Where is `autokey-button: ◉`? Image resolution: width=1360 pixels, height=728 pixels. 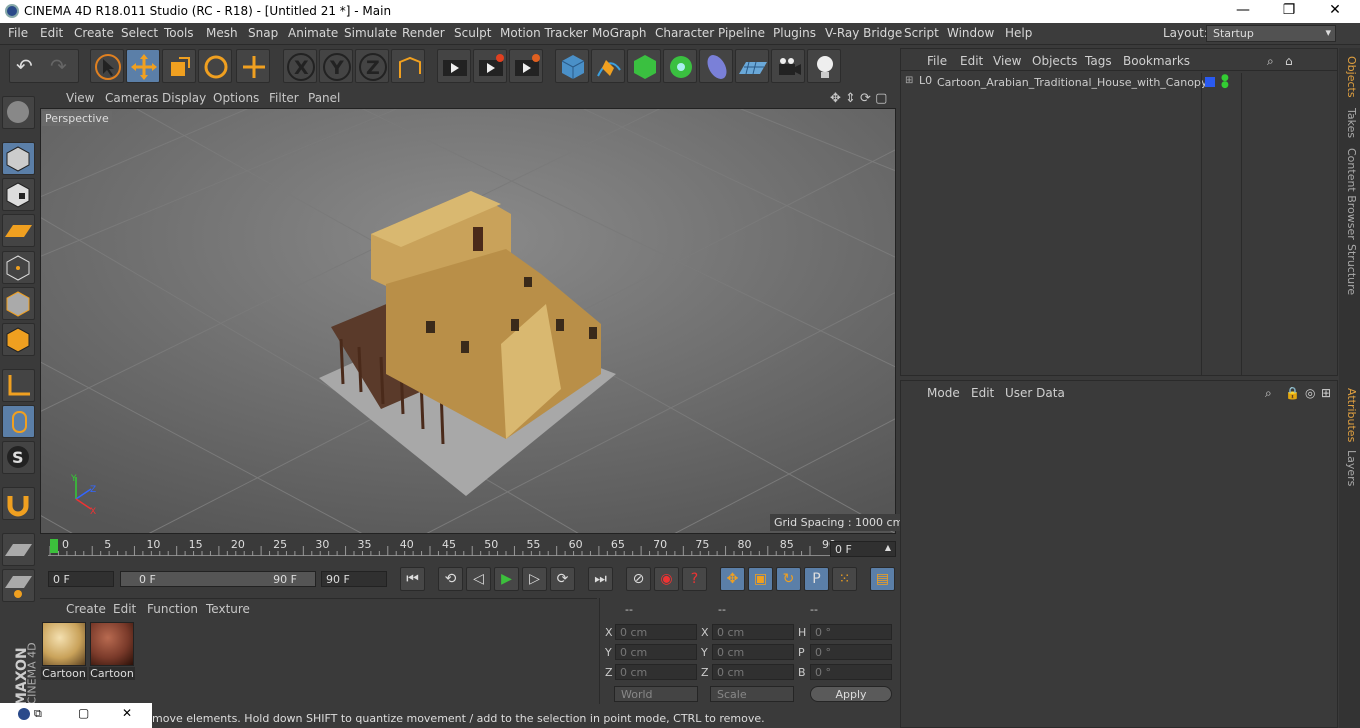
autokey-button: ◉ is located at coordinates (666, 579).